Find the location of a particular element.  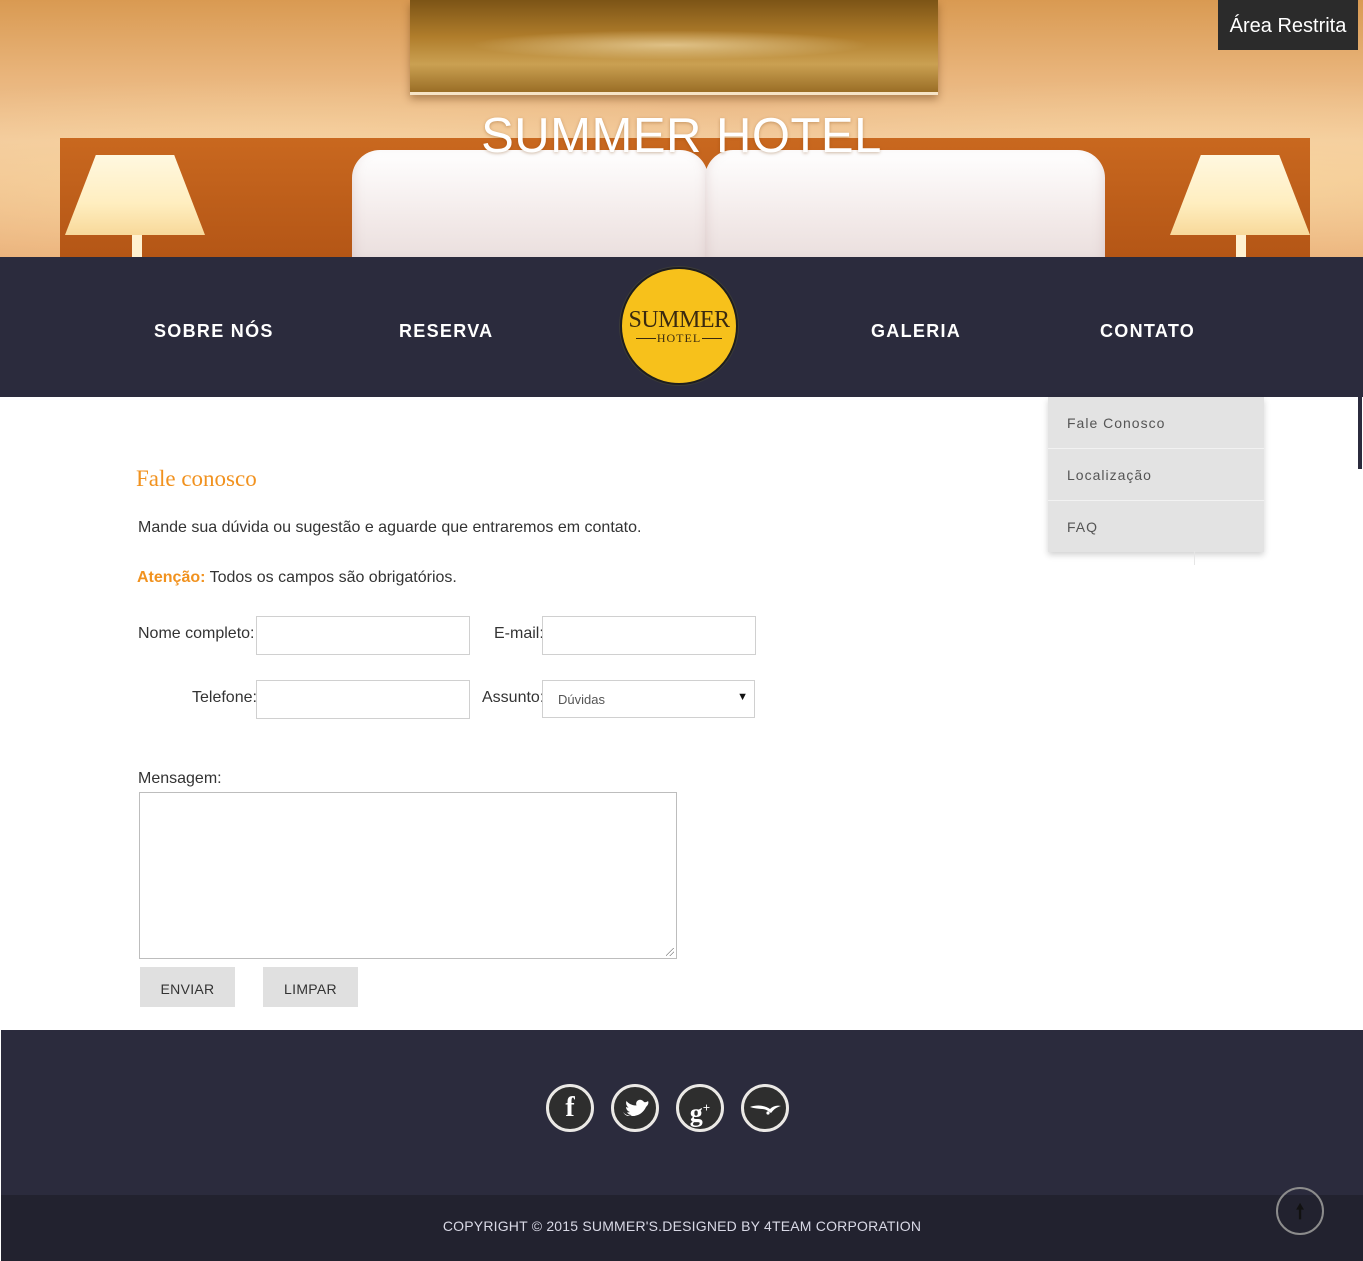

resize-grip-icon is located at coordinates (670, 952).